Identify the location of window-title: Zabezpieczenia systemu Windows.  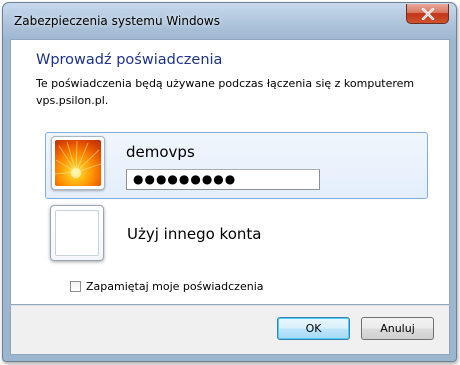
(117, 21).